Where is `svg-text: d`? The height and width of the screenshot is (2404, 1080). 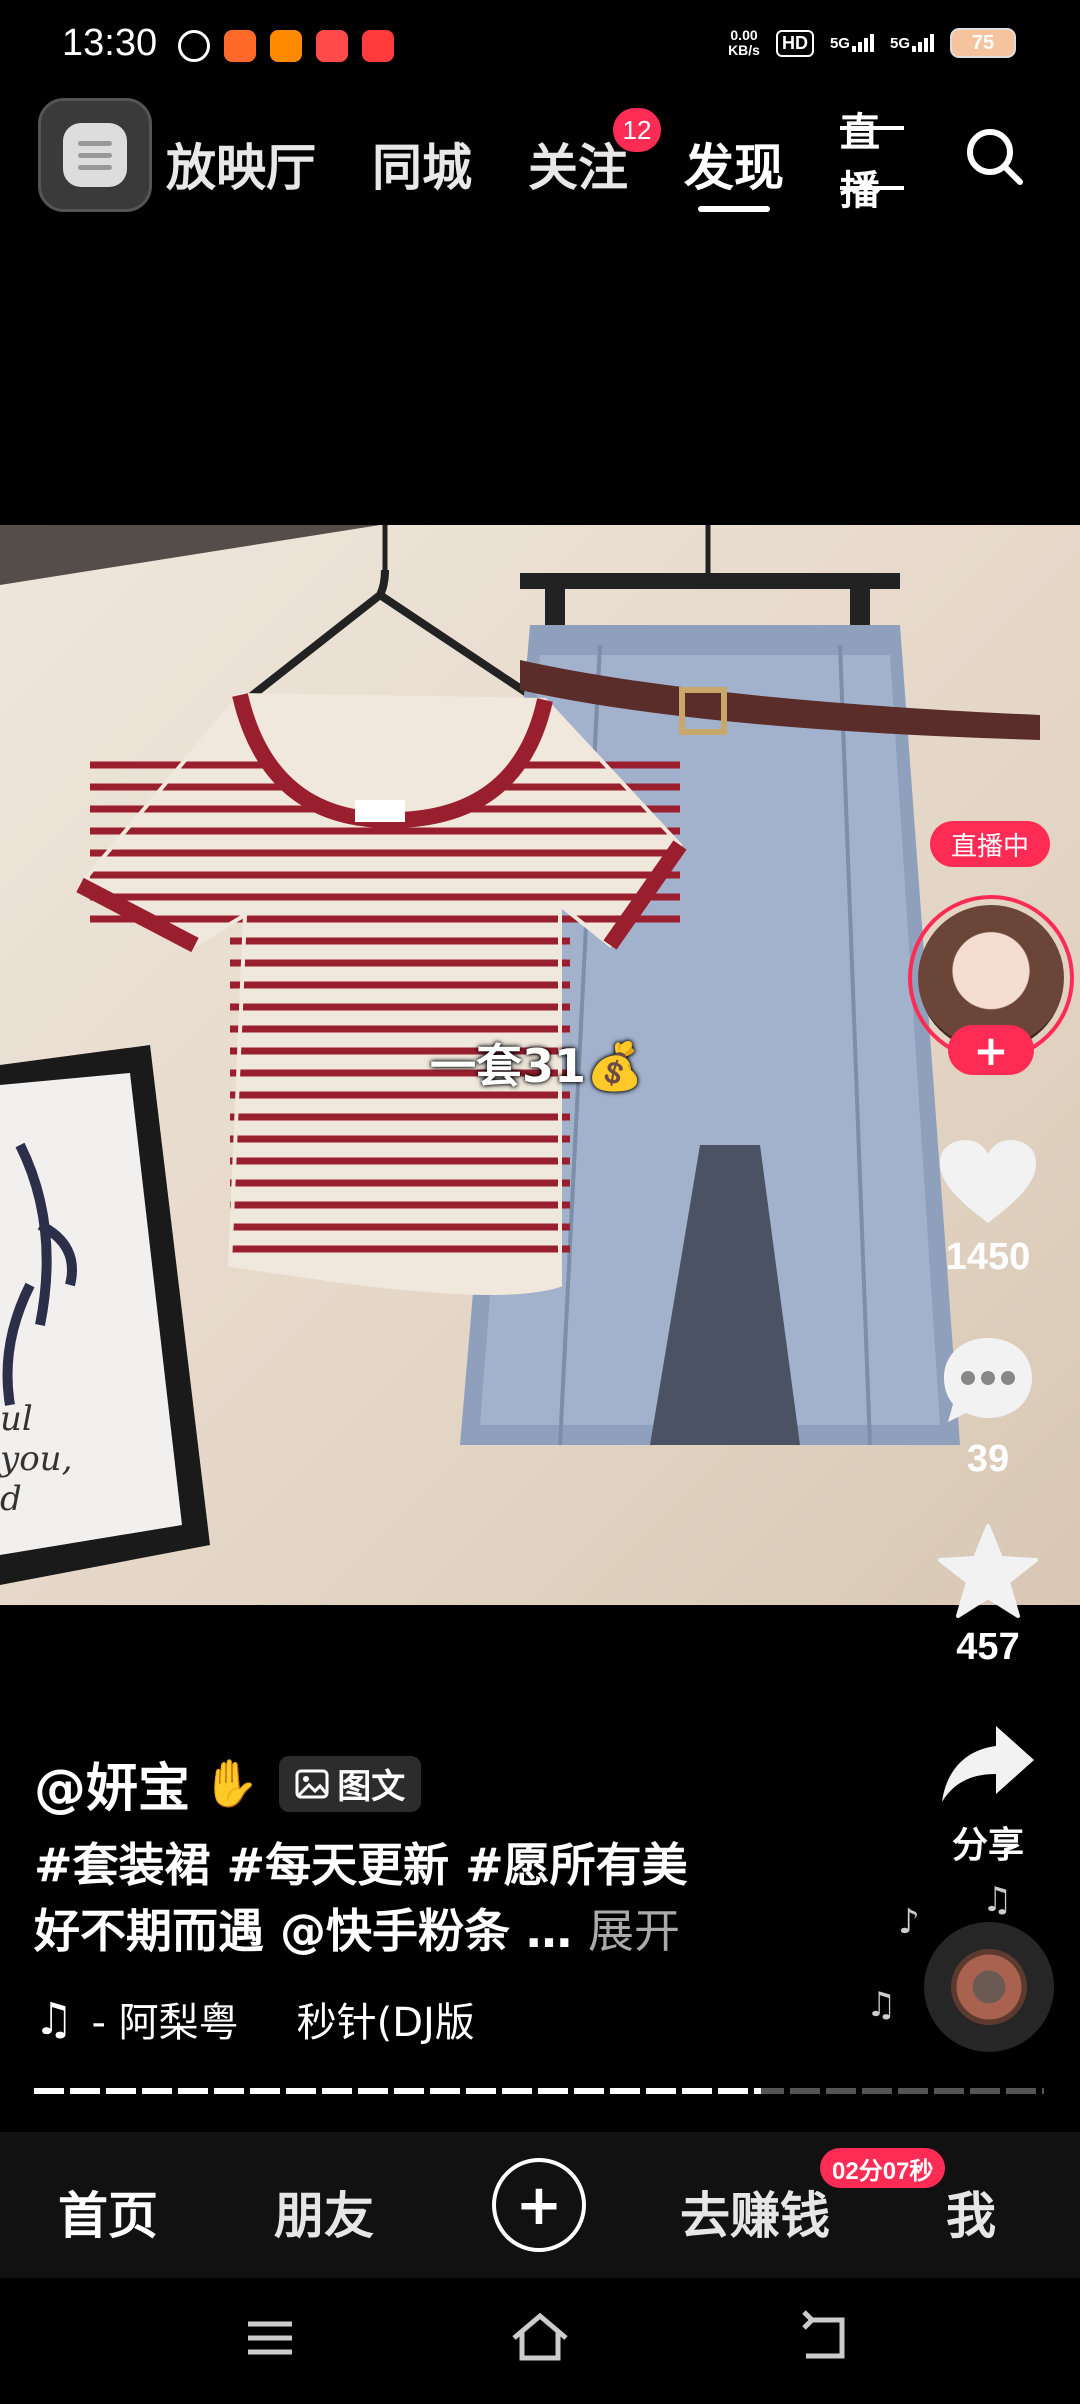 svg-text: d is located at coordinates (11, 1499).